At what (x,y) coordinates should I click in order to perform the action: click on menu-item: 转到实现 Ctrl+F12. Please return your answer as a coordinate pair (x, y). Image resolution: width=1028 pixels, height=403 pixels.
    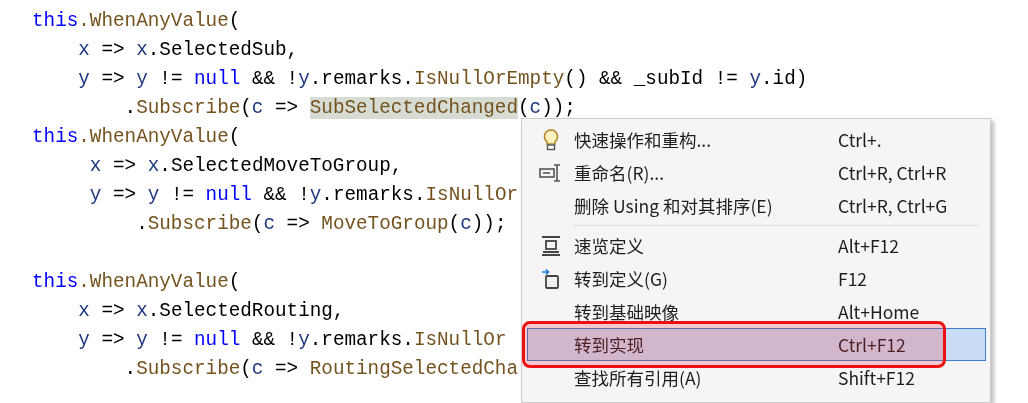
    Looking at the image, I should click on (756, 344).